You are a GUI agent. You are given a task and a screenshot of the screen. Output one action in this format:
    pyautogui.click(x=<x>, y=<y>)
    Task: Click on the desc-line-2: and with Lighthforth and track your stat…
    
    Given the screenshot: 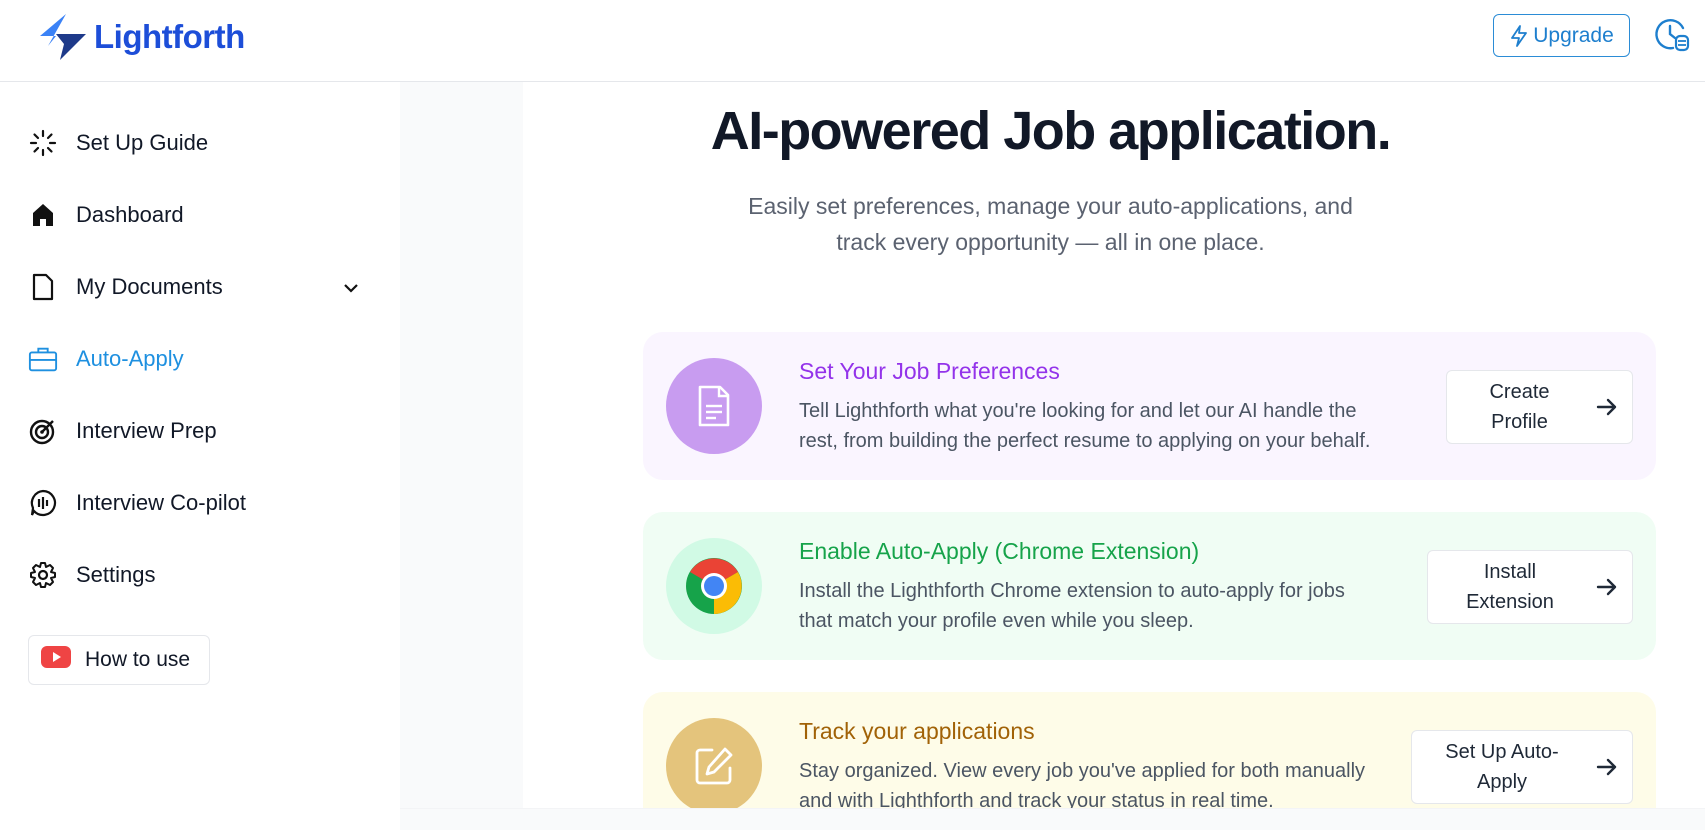 What is the action you would take?
    pyautogui.click(x=1036, y=799)
    